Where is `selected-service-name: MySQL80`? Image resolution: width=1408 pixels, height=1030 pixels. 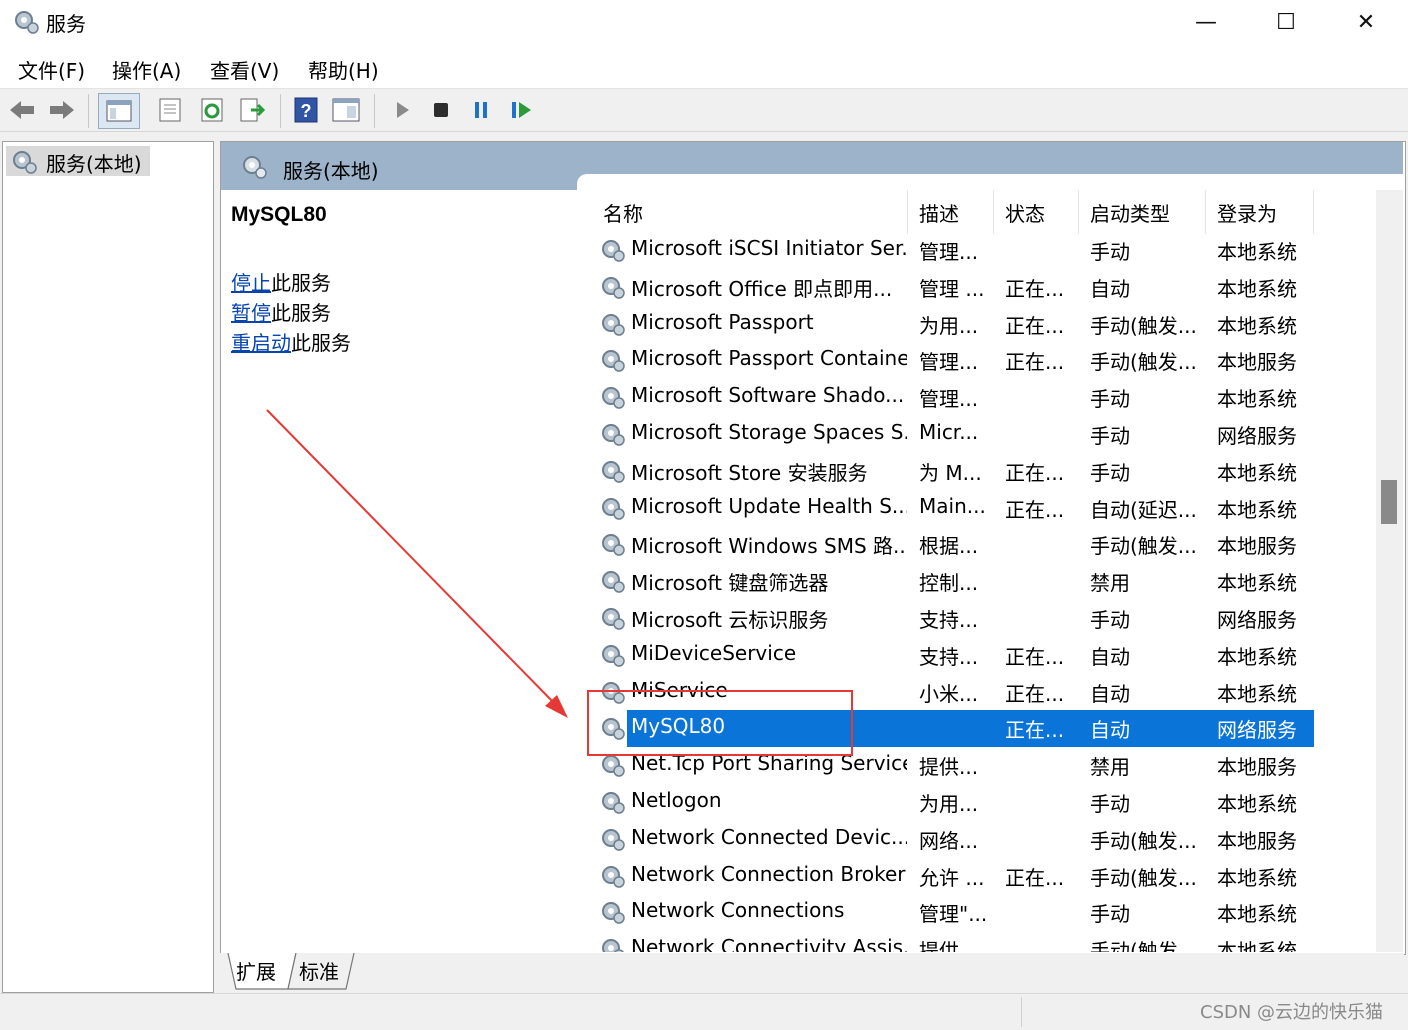 selected-service-name: MySQL80 is located at coordinates (279, 214).